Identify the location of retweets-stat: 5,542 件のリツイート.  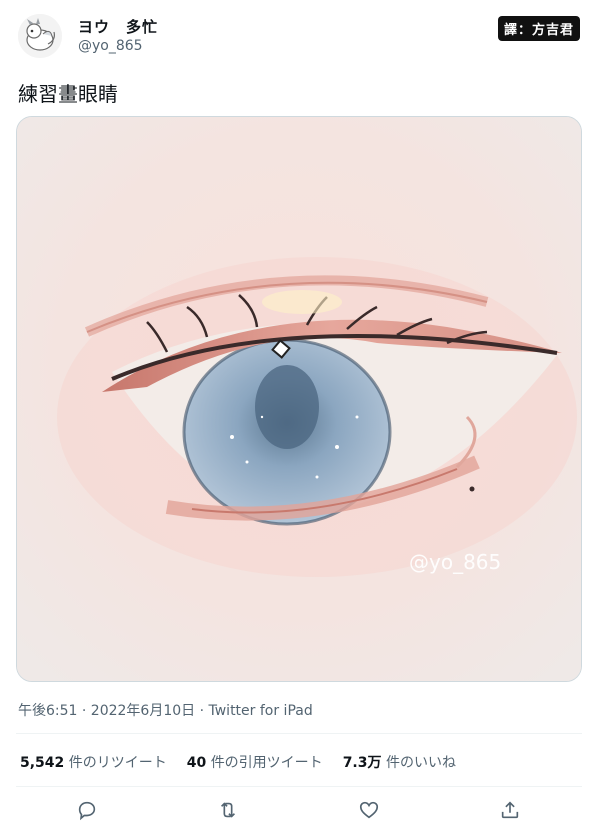
(93, 762).